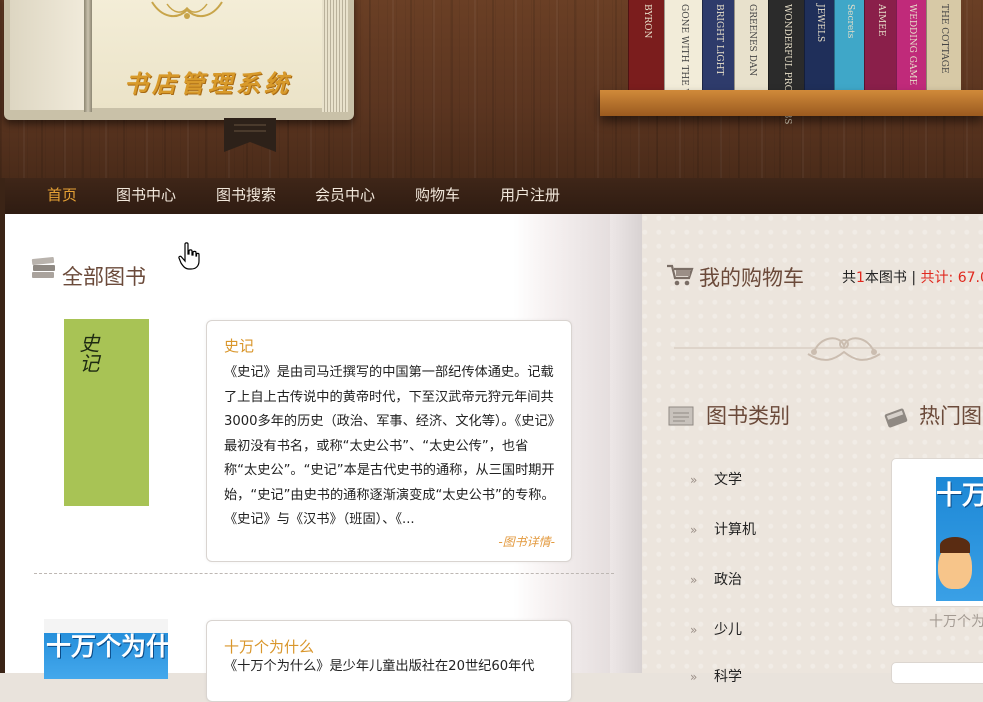 This screenshot has height=702, width=983. What do you see at coordinates (208, 83) in the screenshot?
I see `app-title: 书店管理系统` at bounding box center [208, 83].